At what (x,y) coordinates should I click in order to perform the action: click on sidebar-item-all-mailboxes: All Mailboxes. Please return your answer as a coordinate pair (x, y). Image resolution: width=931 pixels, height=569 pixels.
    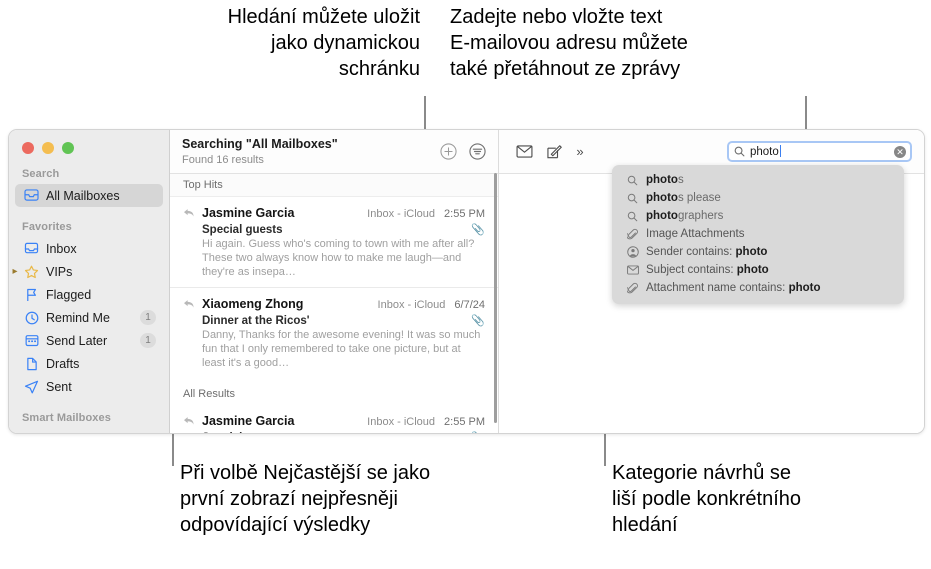
    Looking at the image, I should click on (89, 195).